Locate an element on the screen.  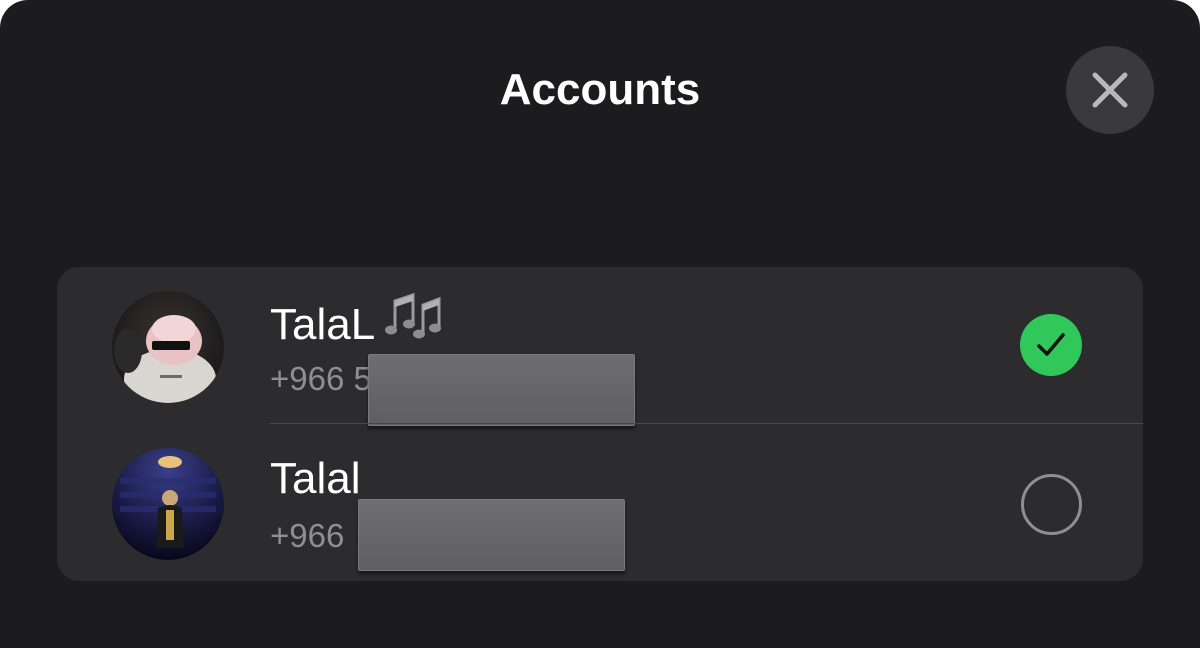
close-button is located at coordinates (1110, 90).